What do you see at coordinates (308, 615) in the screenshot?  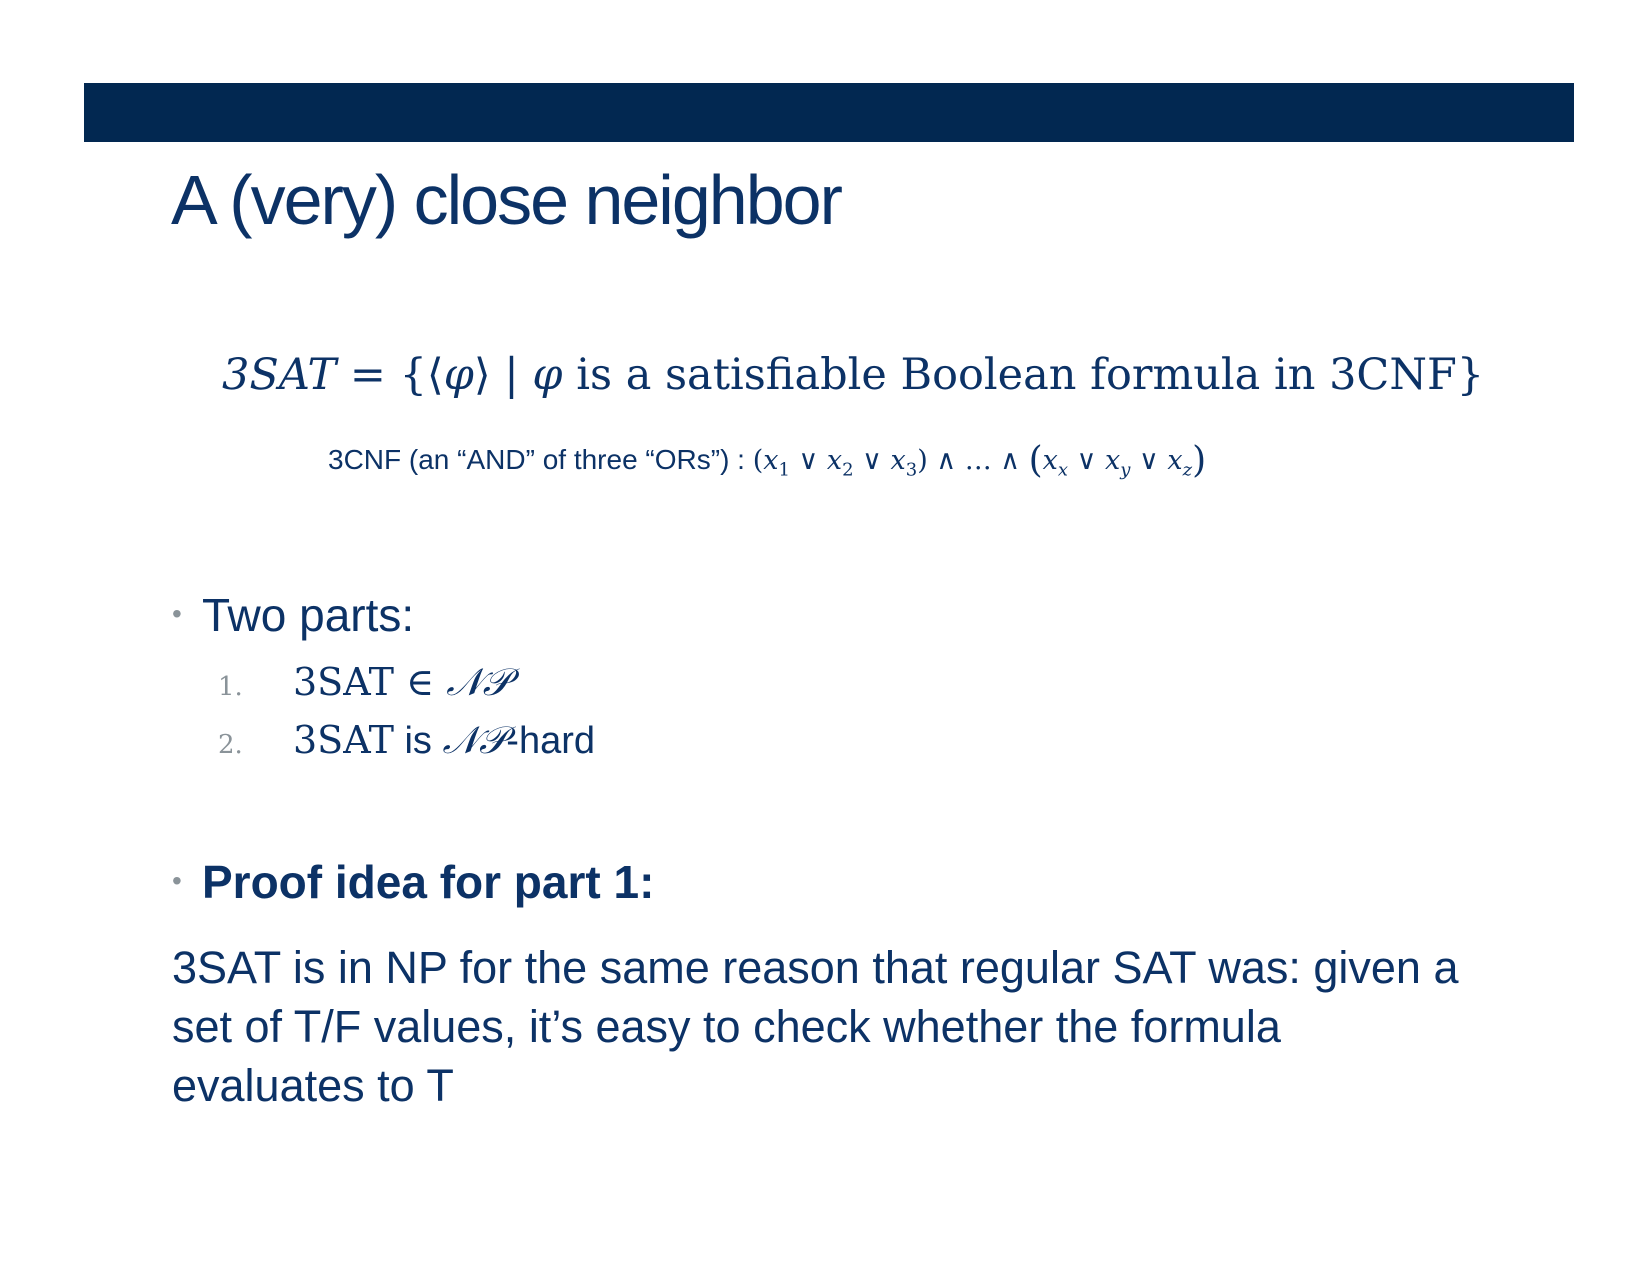 I see `bullet-text: Two parts:` at bounding box center [308, 615].